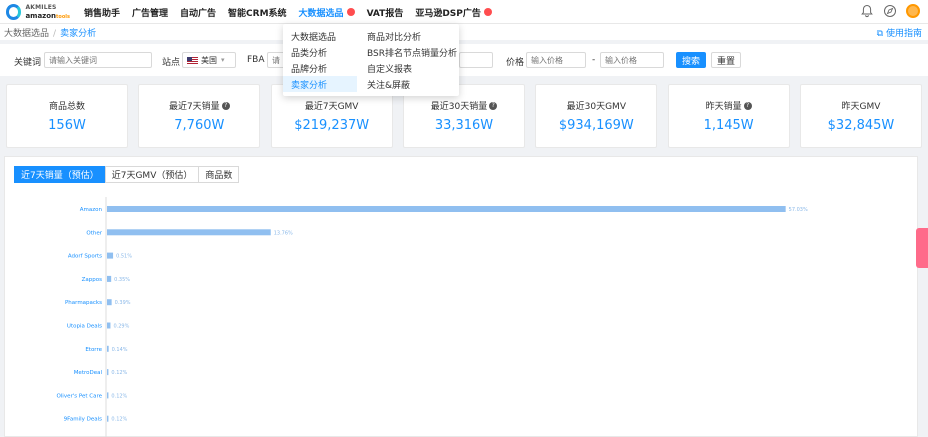 This screenshot has width=928, height=437. What do you see at coordinates (880, 34) in the screenshot?
I see `help-icon: ⧉` at bounding box center [880, 34].